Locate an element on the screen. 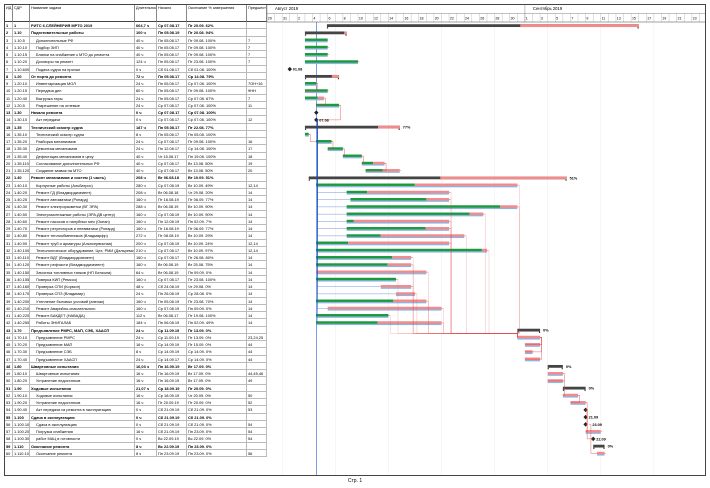 This screenshot has width=710, height=488. header-finish-pct: Окончание % завершения is located at coordinates (217, 13).